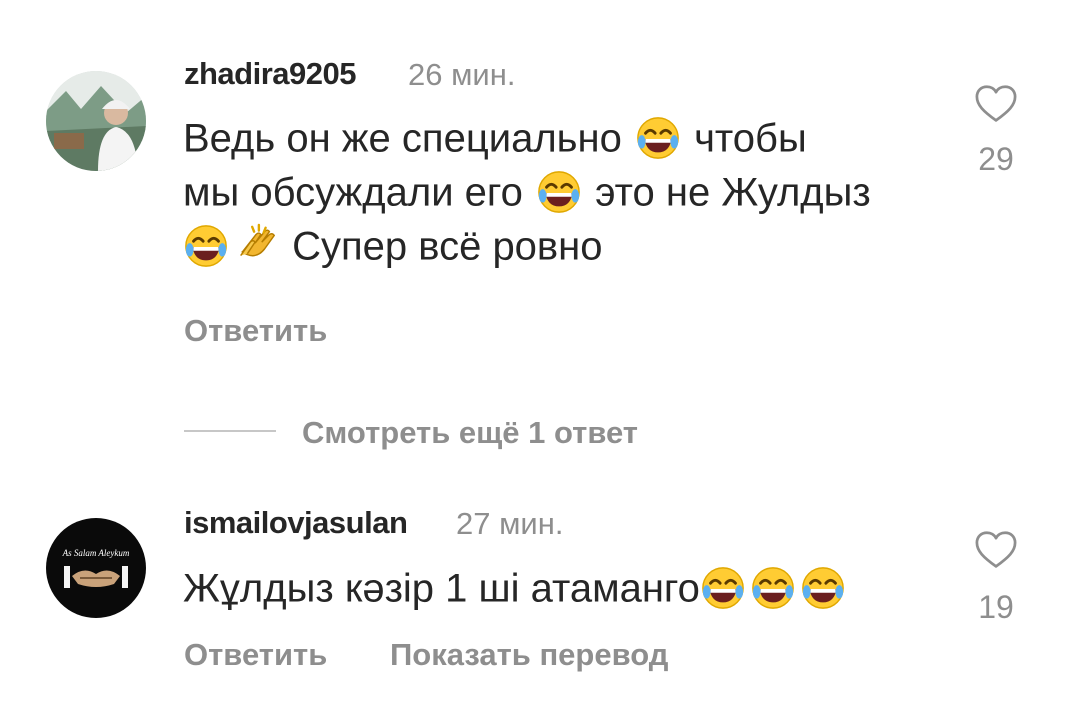  Describe the element at coordinates (96, 553) in the screenshot. I see `avatar-caption: As Salam Aleykum` at that location.